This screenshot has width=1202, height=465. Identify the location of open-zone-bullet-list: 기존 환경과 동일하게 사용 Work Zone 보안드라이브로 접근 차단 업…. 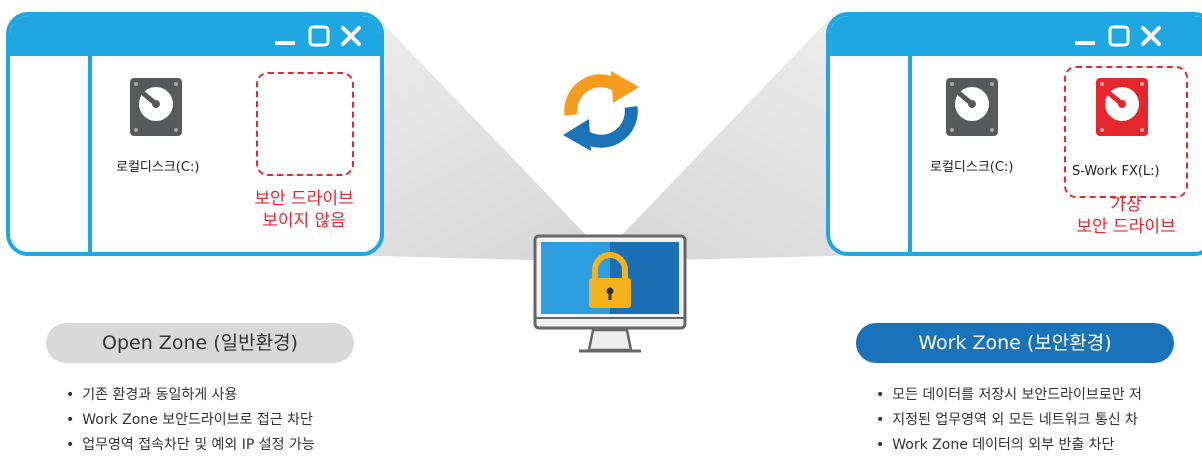
(190, 420).